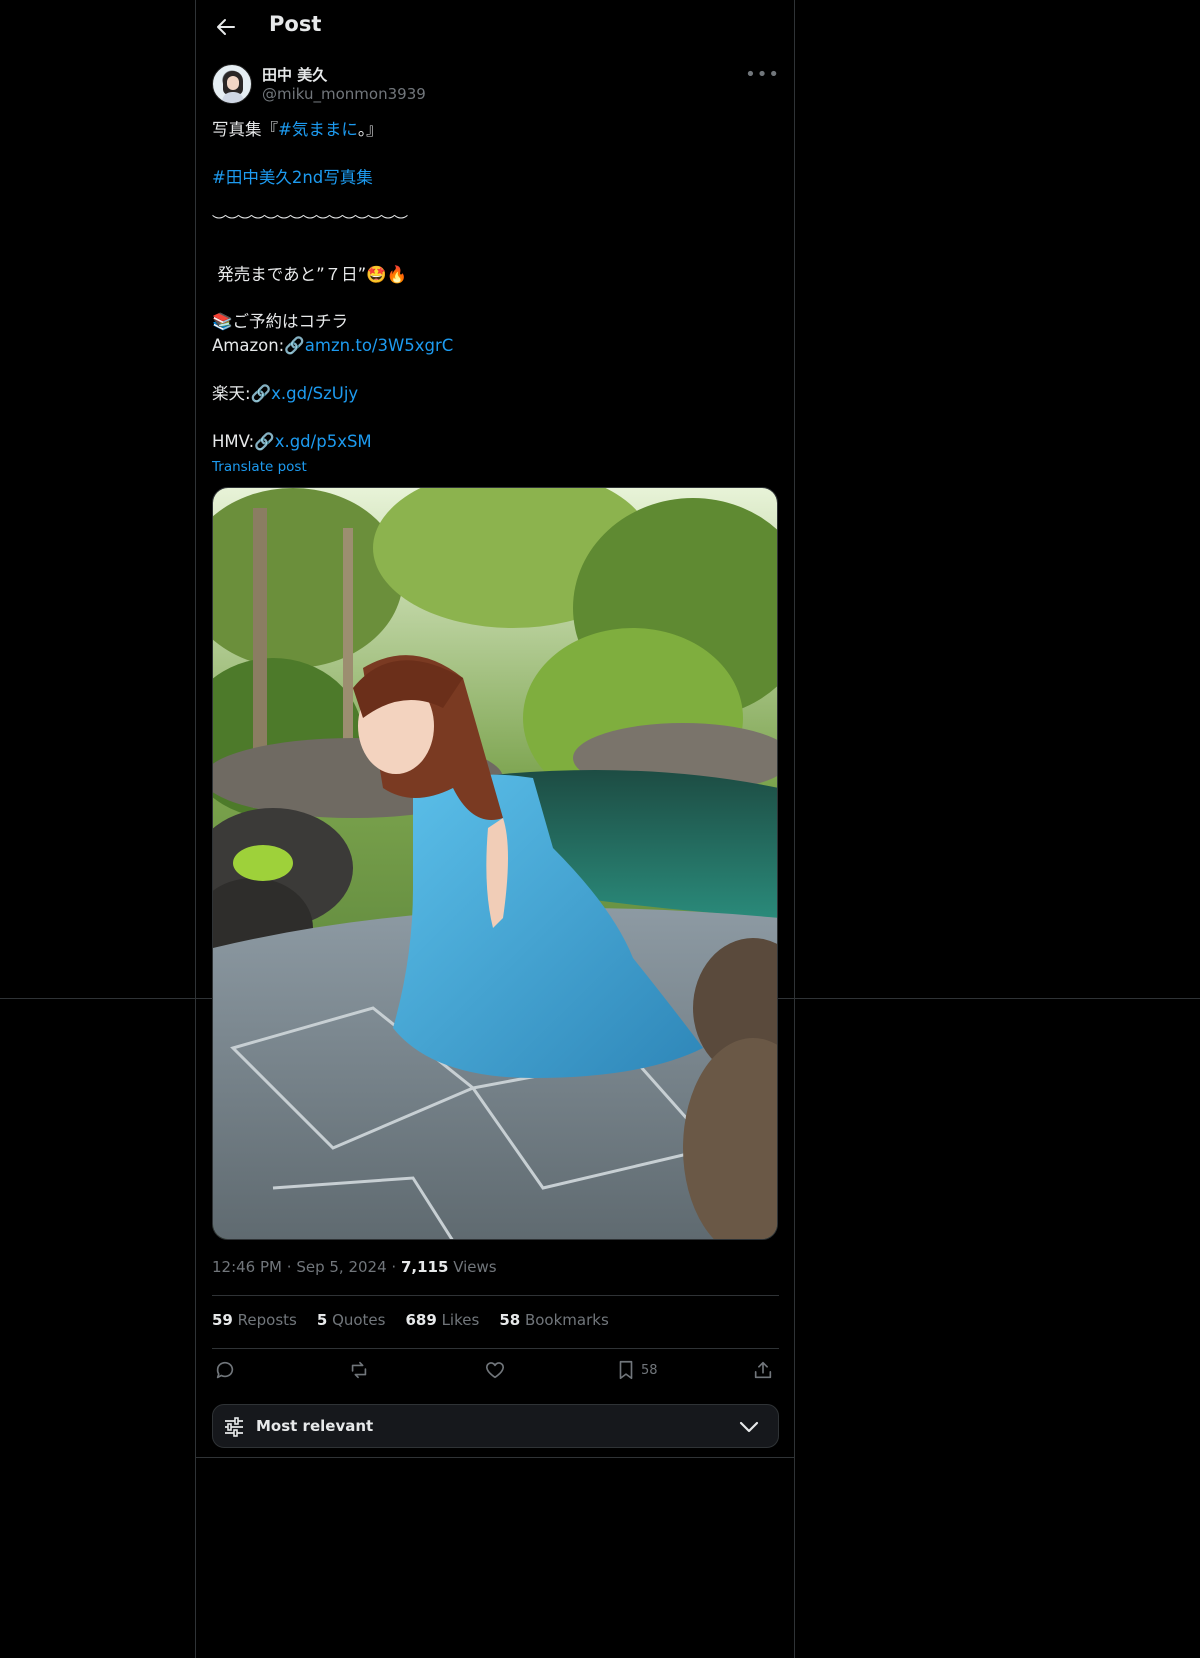 This screenshot has width=1200, height=1658. I want to click on post-author: 田中 美久 @miku_monmon3939 •••, so click(496, 85).